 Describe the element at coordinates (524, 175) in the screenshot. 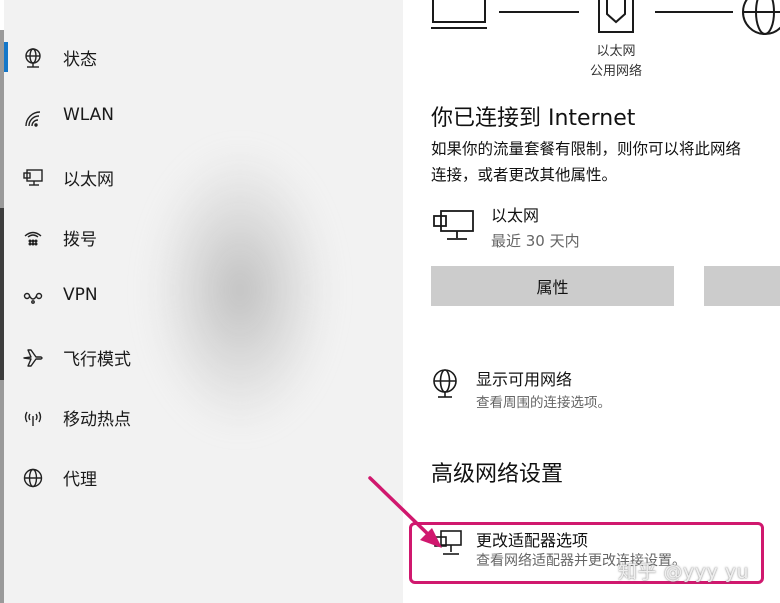

I see `description-line: 连接，或者更改其他属性。` at that location.